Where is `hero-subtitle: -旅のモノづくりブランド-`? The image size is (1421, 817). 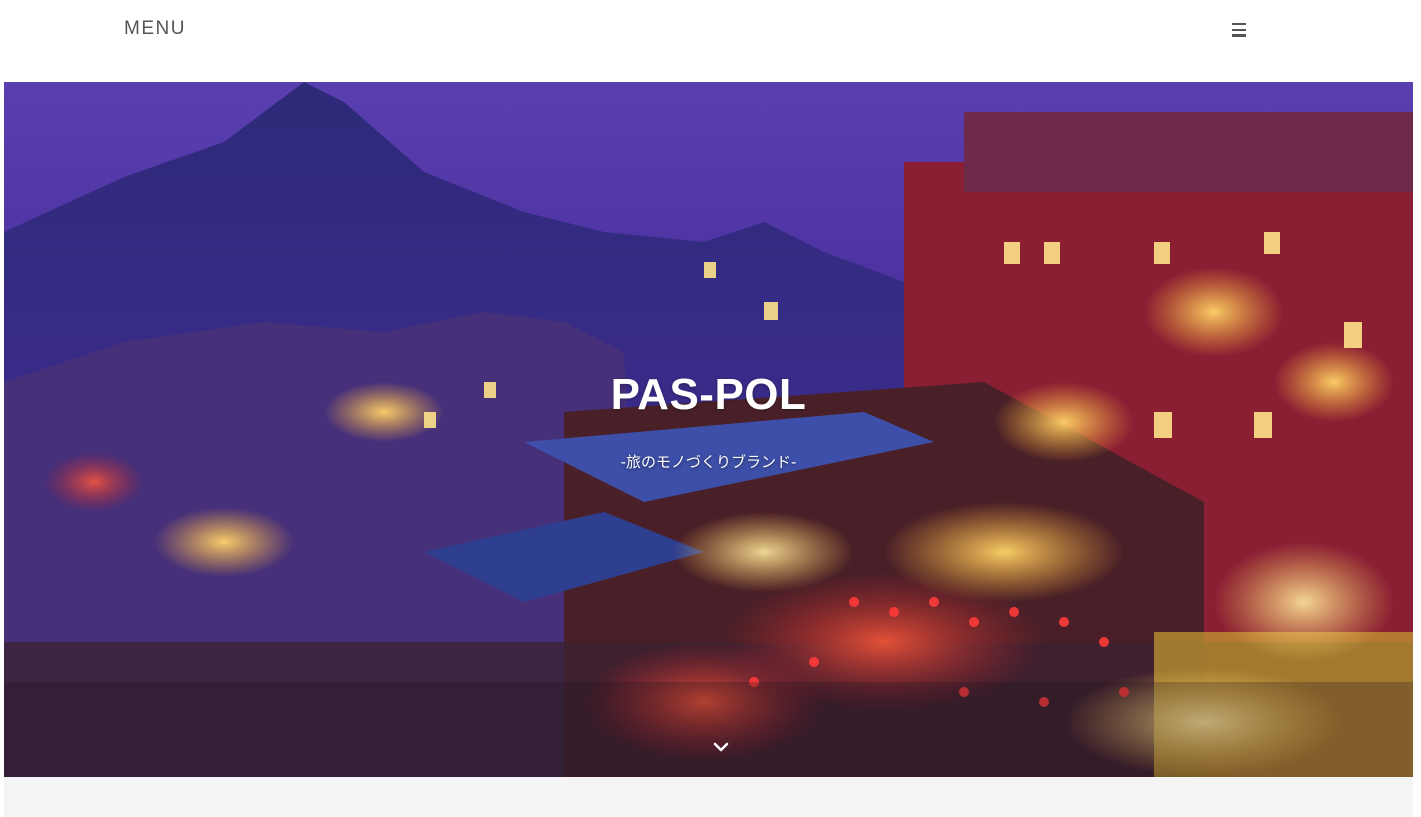
hero-subtitle: -旅のモノづくりブランド- is located at coordinates (708, 462).